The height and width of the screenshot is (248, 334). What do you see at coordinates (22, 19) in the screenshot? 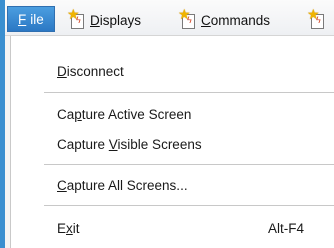
I see `menu-file-label: F` at bounding box center [22, 19].